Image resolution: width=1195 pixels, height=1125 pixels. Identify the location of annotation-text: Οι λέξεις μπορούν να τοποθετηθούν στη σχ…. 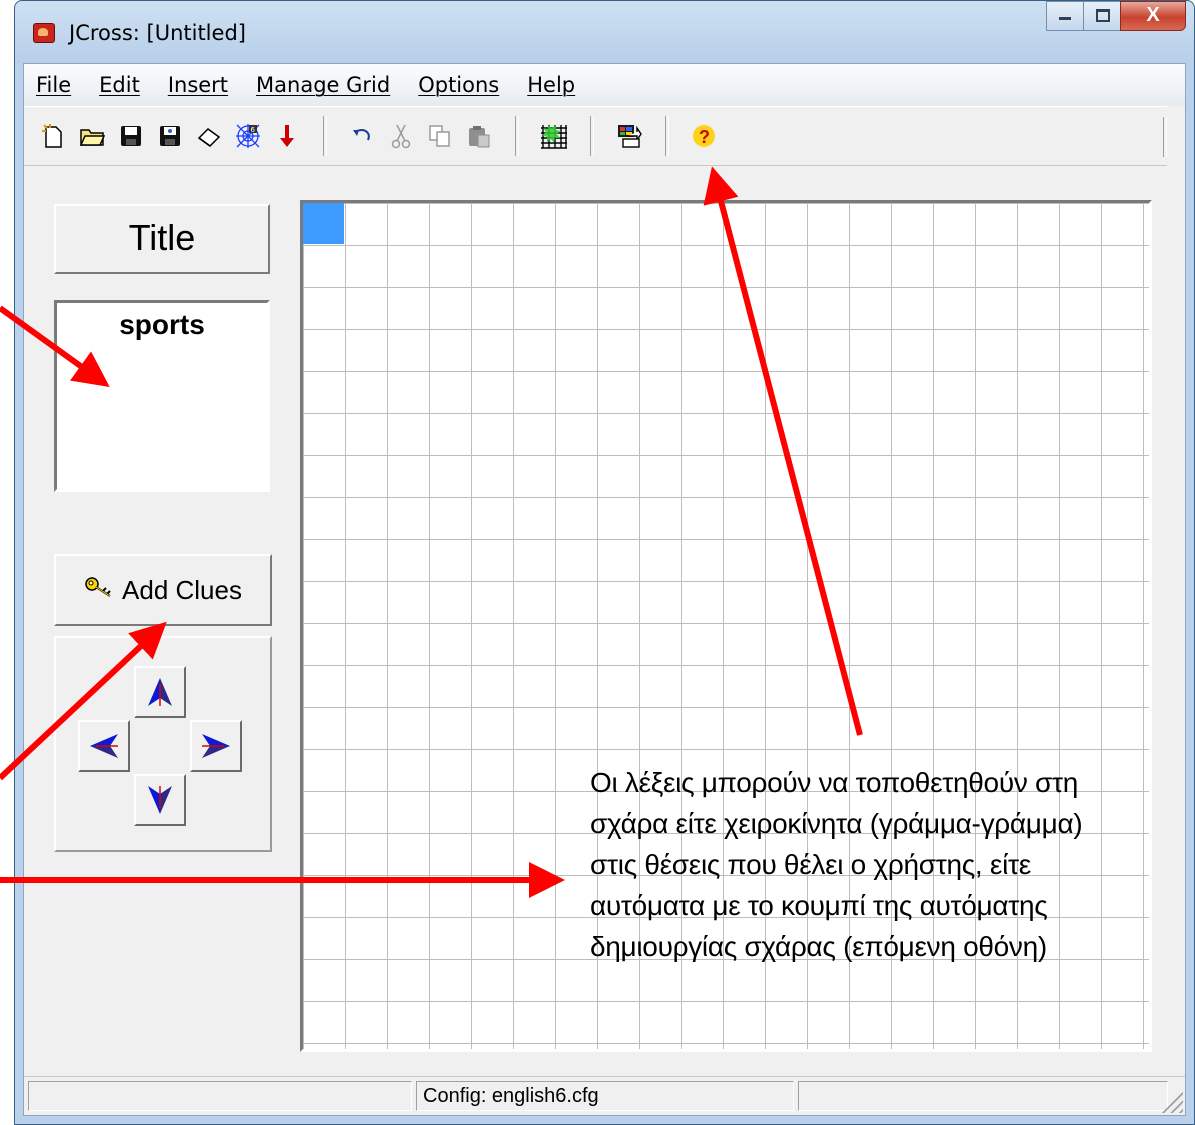
(870, 864).